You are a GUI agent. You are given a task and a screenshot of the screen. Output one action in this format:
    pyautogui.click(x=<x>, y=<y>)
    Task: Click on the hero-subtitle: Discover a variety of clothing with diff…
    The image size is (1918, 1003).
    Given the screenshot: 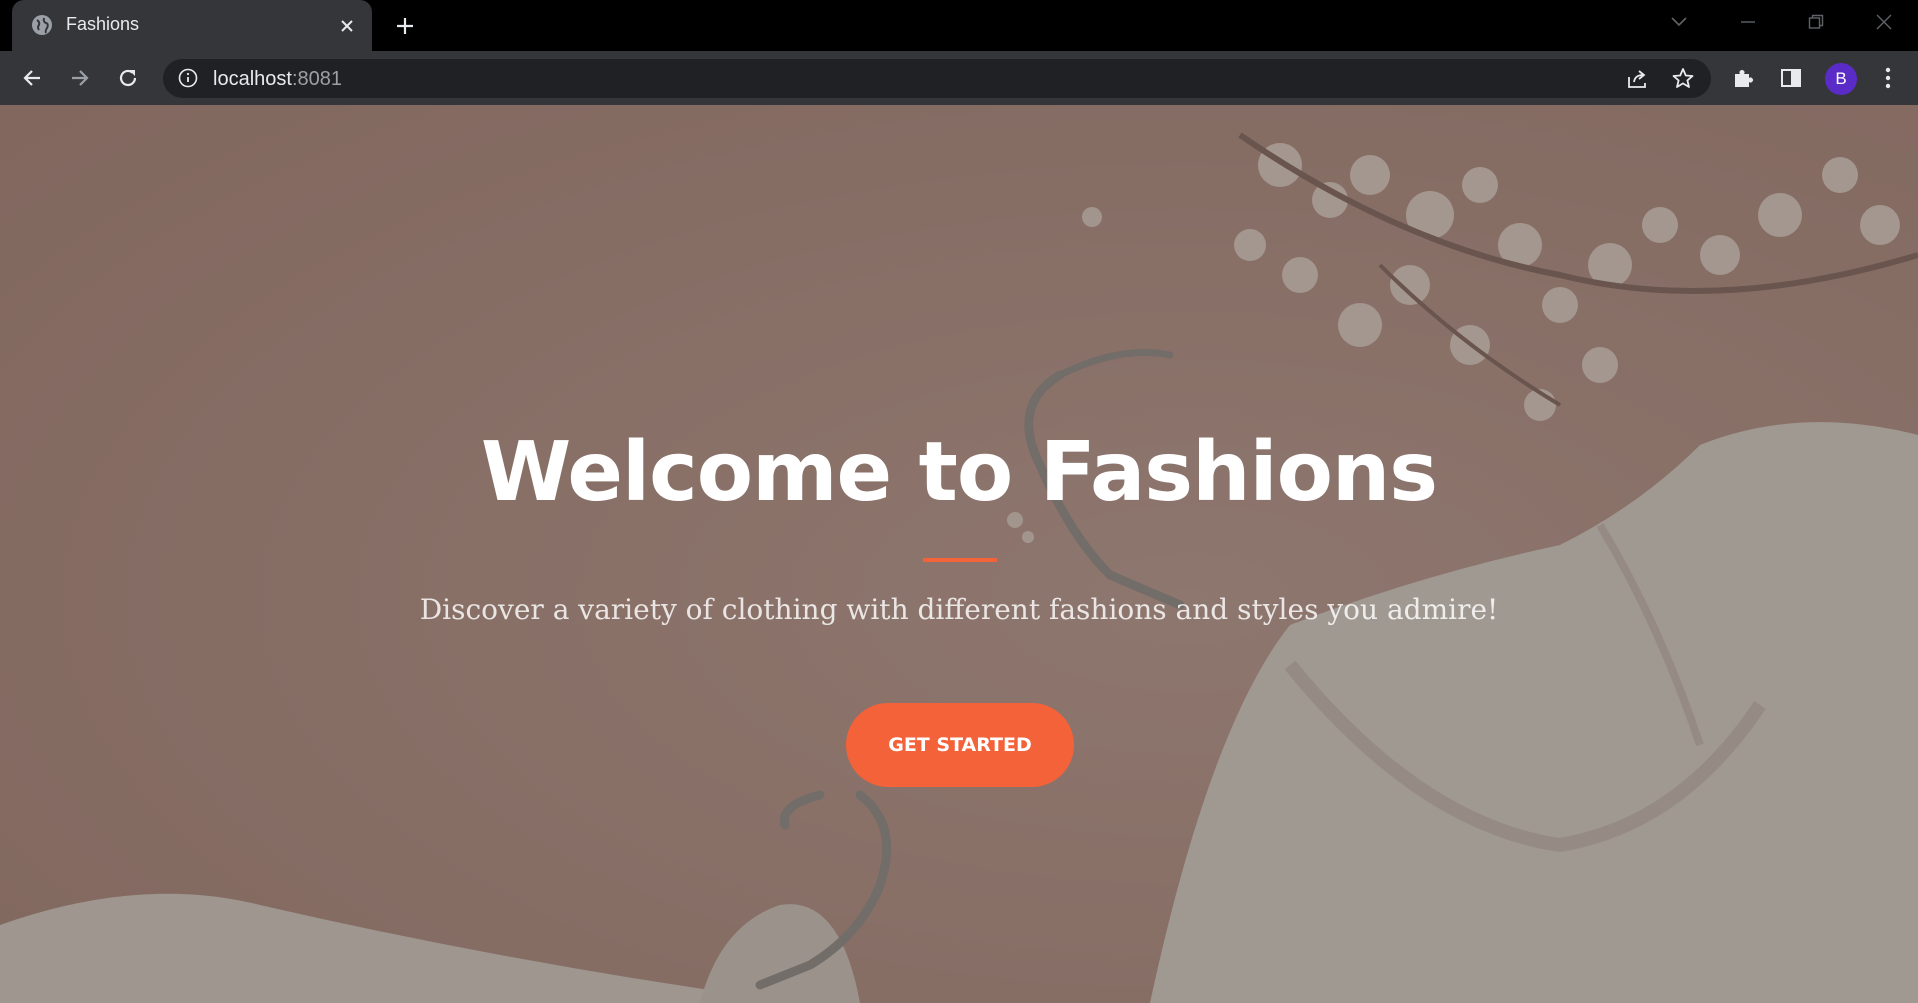 What is the action you would take?
    pyautogui.click(x=959, y=609)
    